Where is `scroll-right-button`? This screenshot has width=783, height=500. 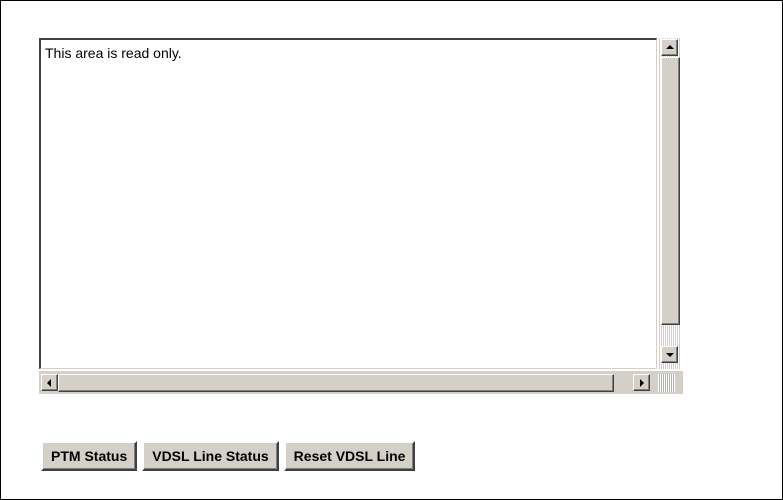
scroll-right-button is located at coordinates (641, 382).